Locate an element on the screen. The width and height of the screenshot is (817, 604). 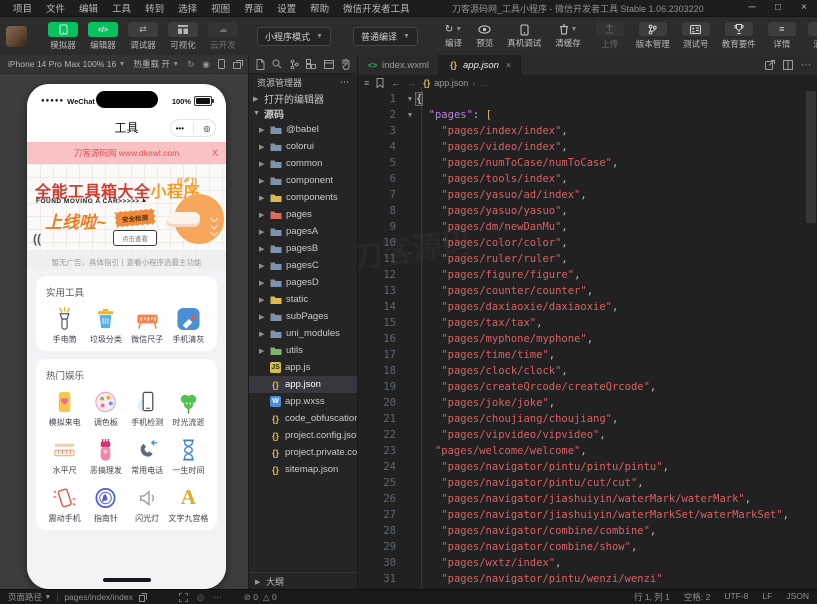
tree-item-component: ▶ component is located at coordinates (303, 180).